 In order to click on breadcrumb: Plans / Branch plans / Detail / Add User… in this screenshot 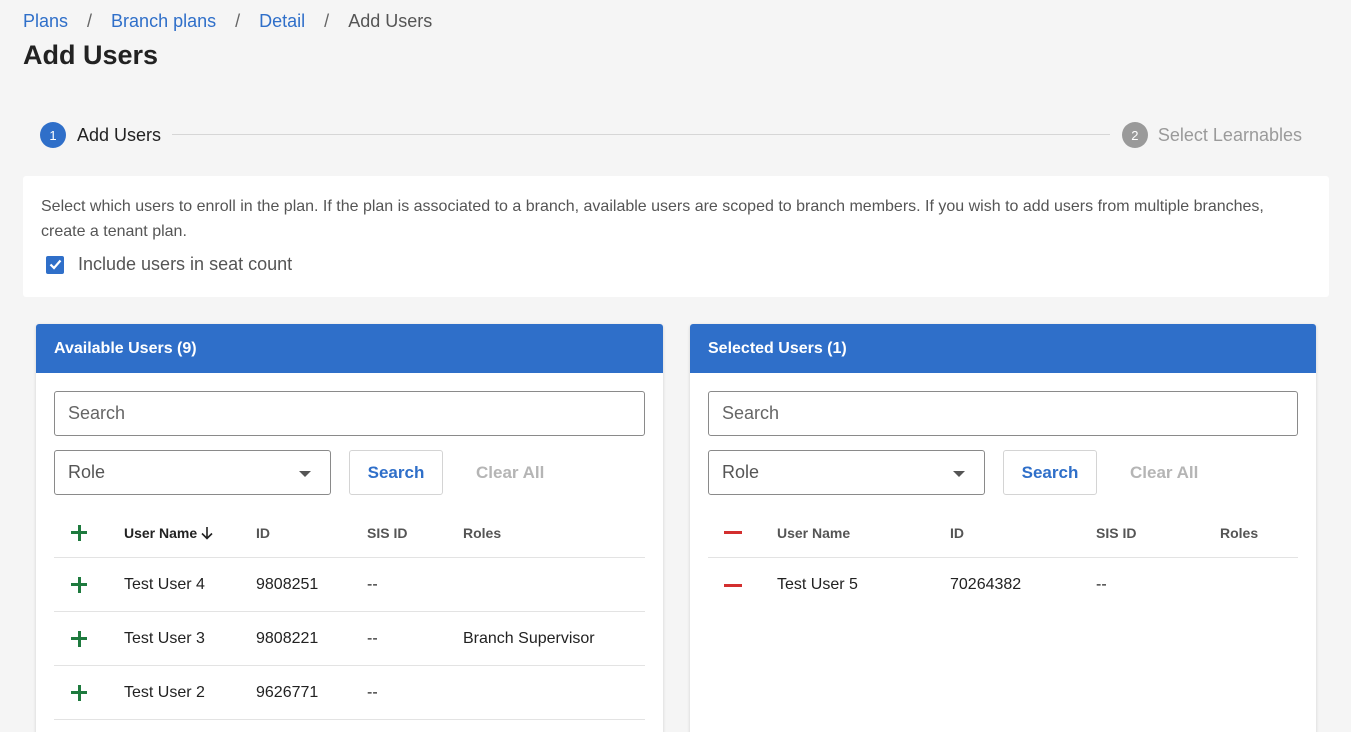, I will do `click(227, 21)`.